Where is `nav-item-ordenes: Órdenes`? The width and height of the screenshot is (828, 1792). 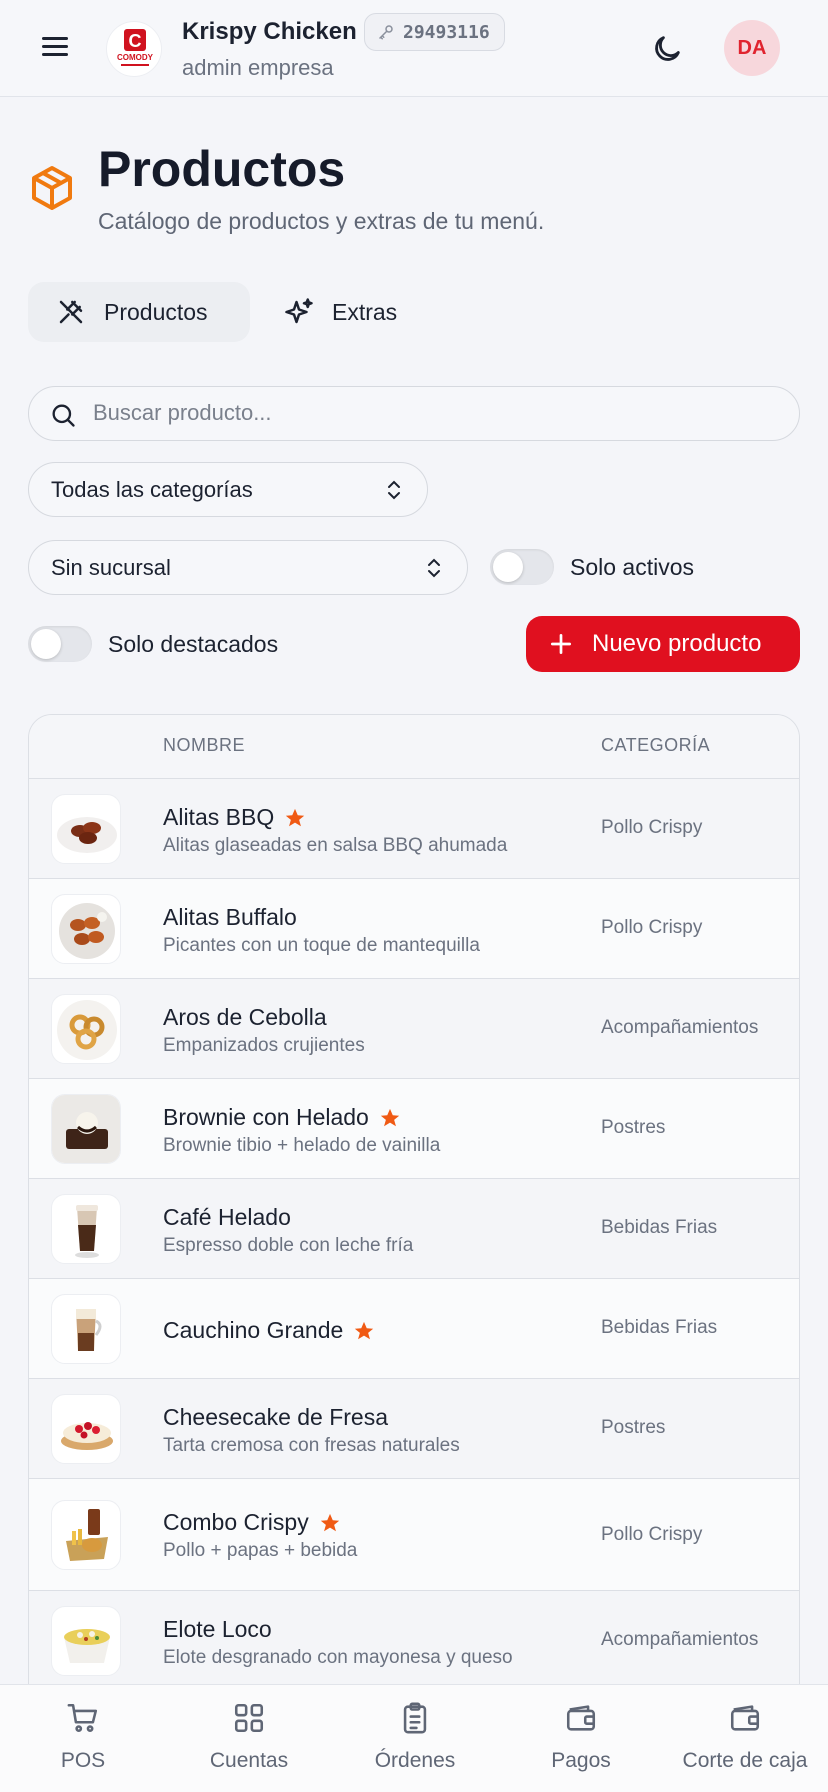
nav-item-ordenes: Órdenes is located at coordinates (415, 1738).